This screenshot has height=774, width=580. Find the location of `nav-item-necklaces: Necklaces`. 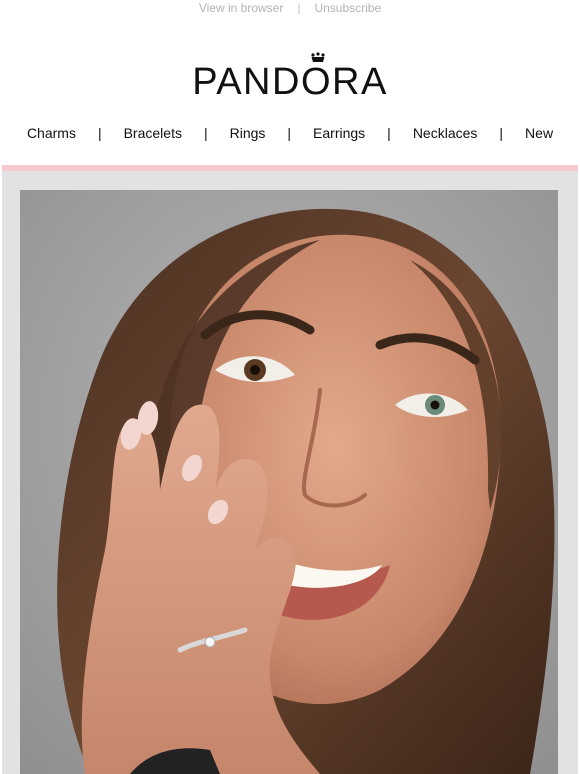

nav-item-necklaces: Necklaces is located at coordinates (445, 133).